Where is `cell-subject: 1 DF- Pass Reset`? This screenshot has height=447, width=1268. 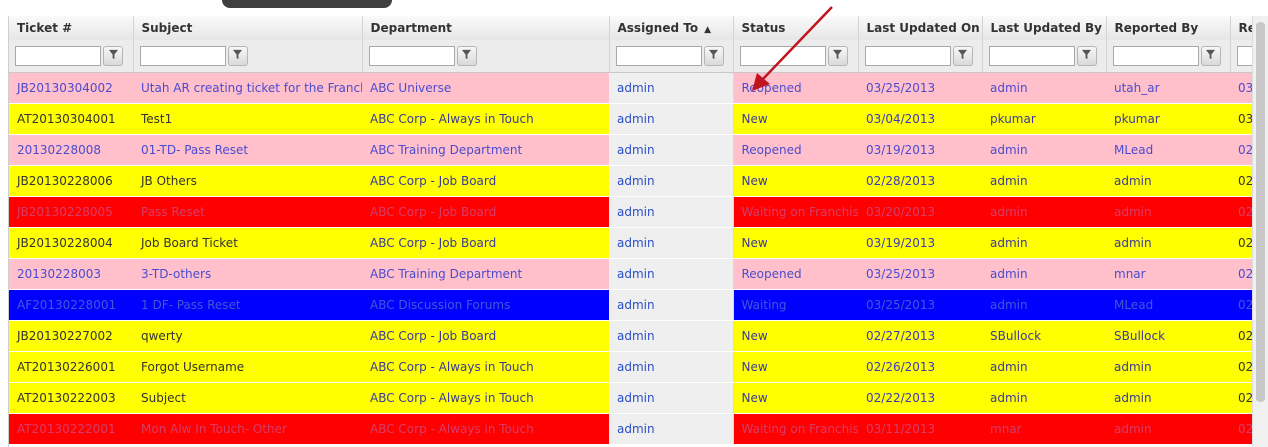
cell-subject: 1 DF- Pass Reset is located at coordinates (247, 305).